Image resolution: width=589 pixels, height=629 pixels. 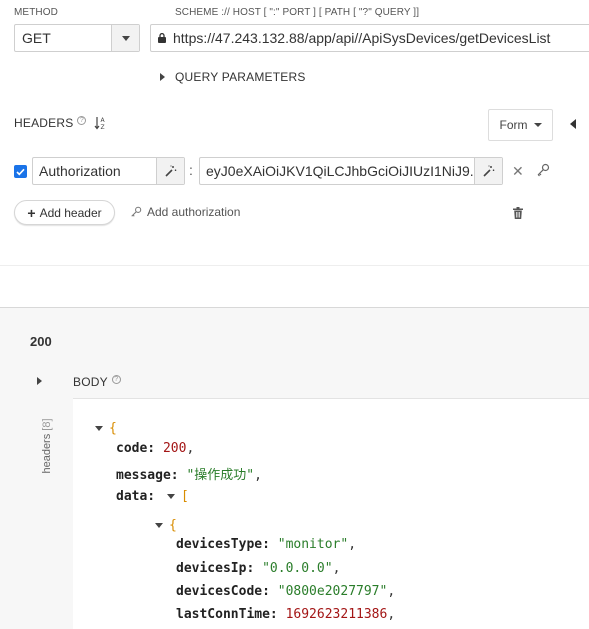 I want to click on json-key: lastConnTime:, so click(x=227, y=614).